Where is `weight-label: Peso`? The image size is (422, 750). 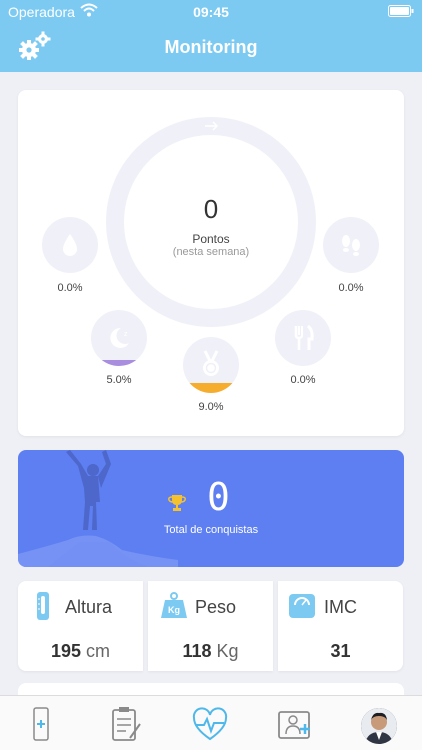
weight-label: Peso is located at coordinates (216, 607).